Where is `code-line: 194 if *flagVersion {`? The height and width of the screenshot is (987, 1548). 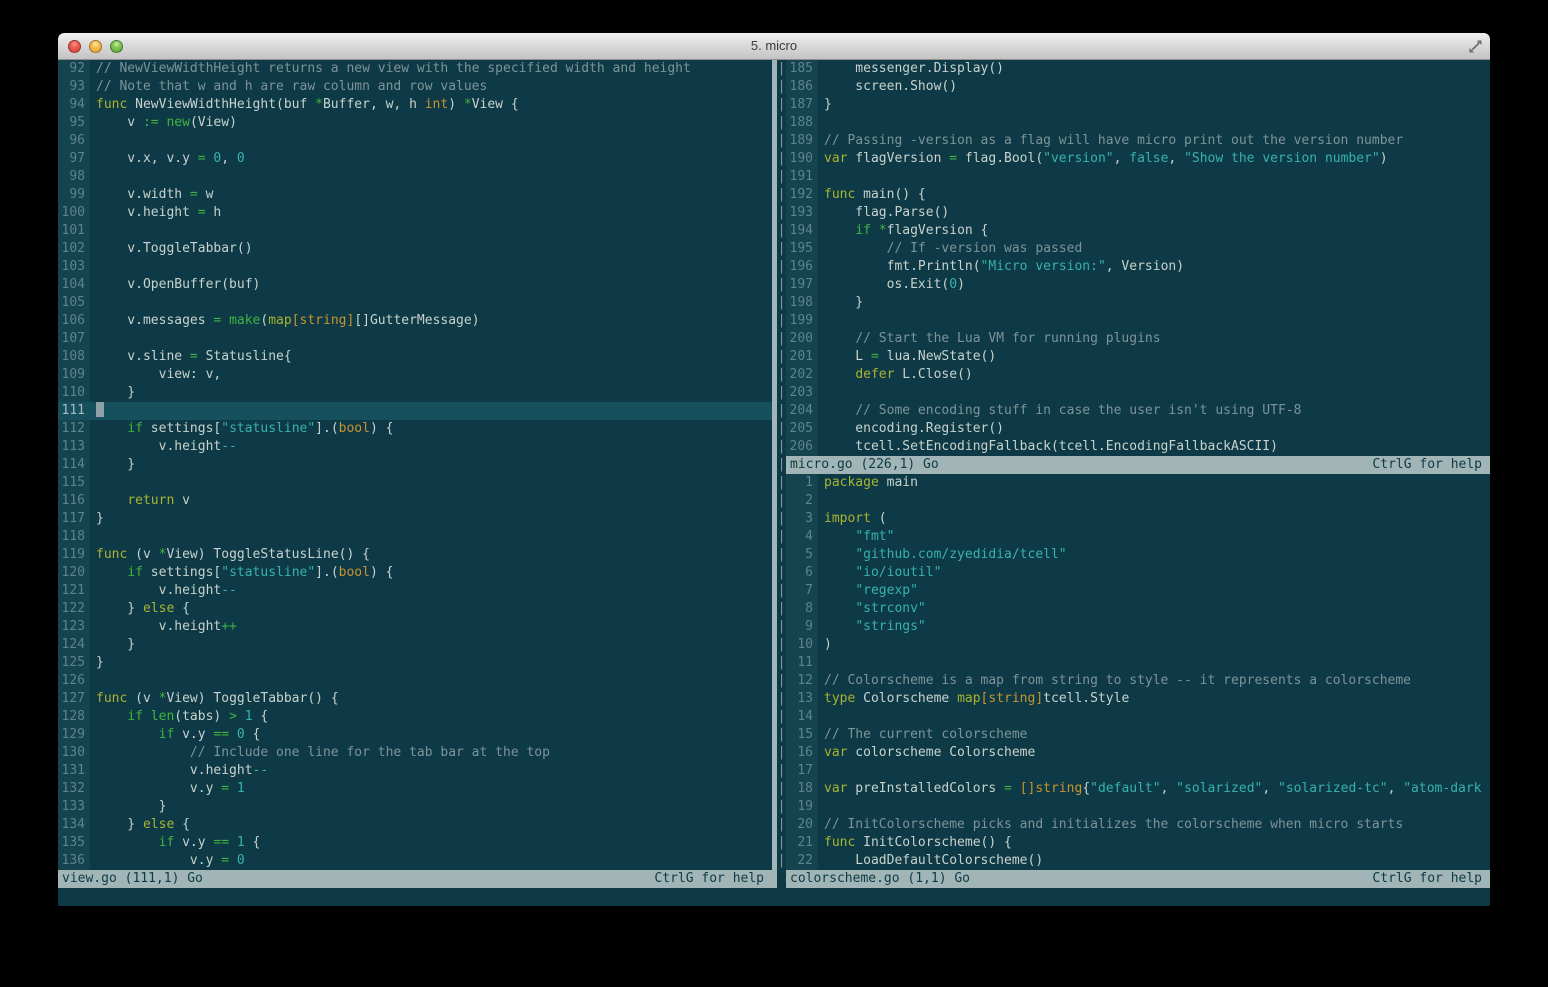
code-line: 194 if *flagVersion { is located at coordinates (1138, 231).